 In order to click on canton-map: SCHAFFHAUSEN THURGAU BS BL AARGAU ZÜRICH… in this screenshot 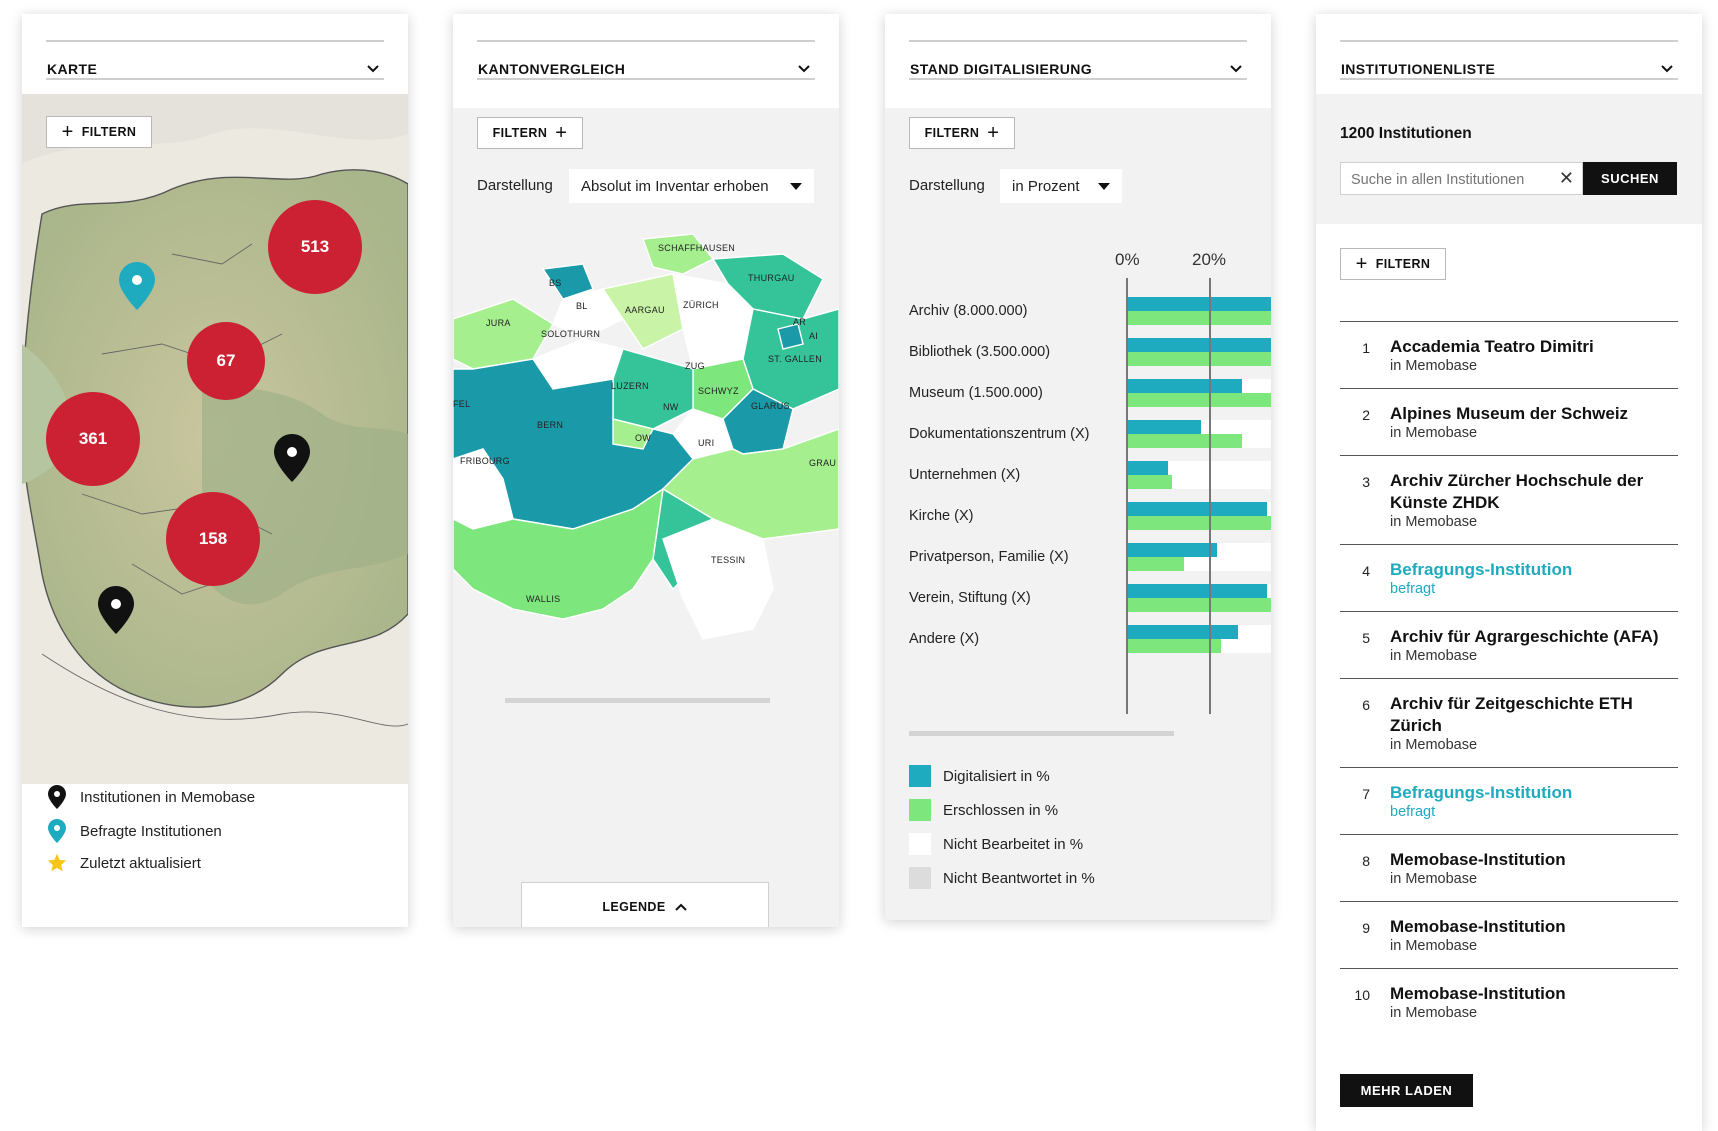, I will do `click(646, 454)`.